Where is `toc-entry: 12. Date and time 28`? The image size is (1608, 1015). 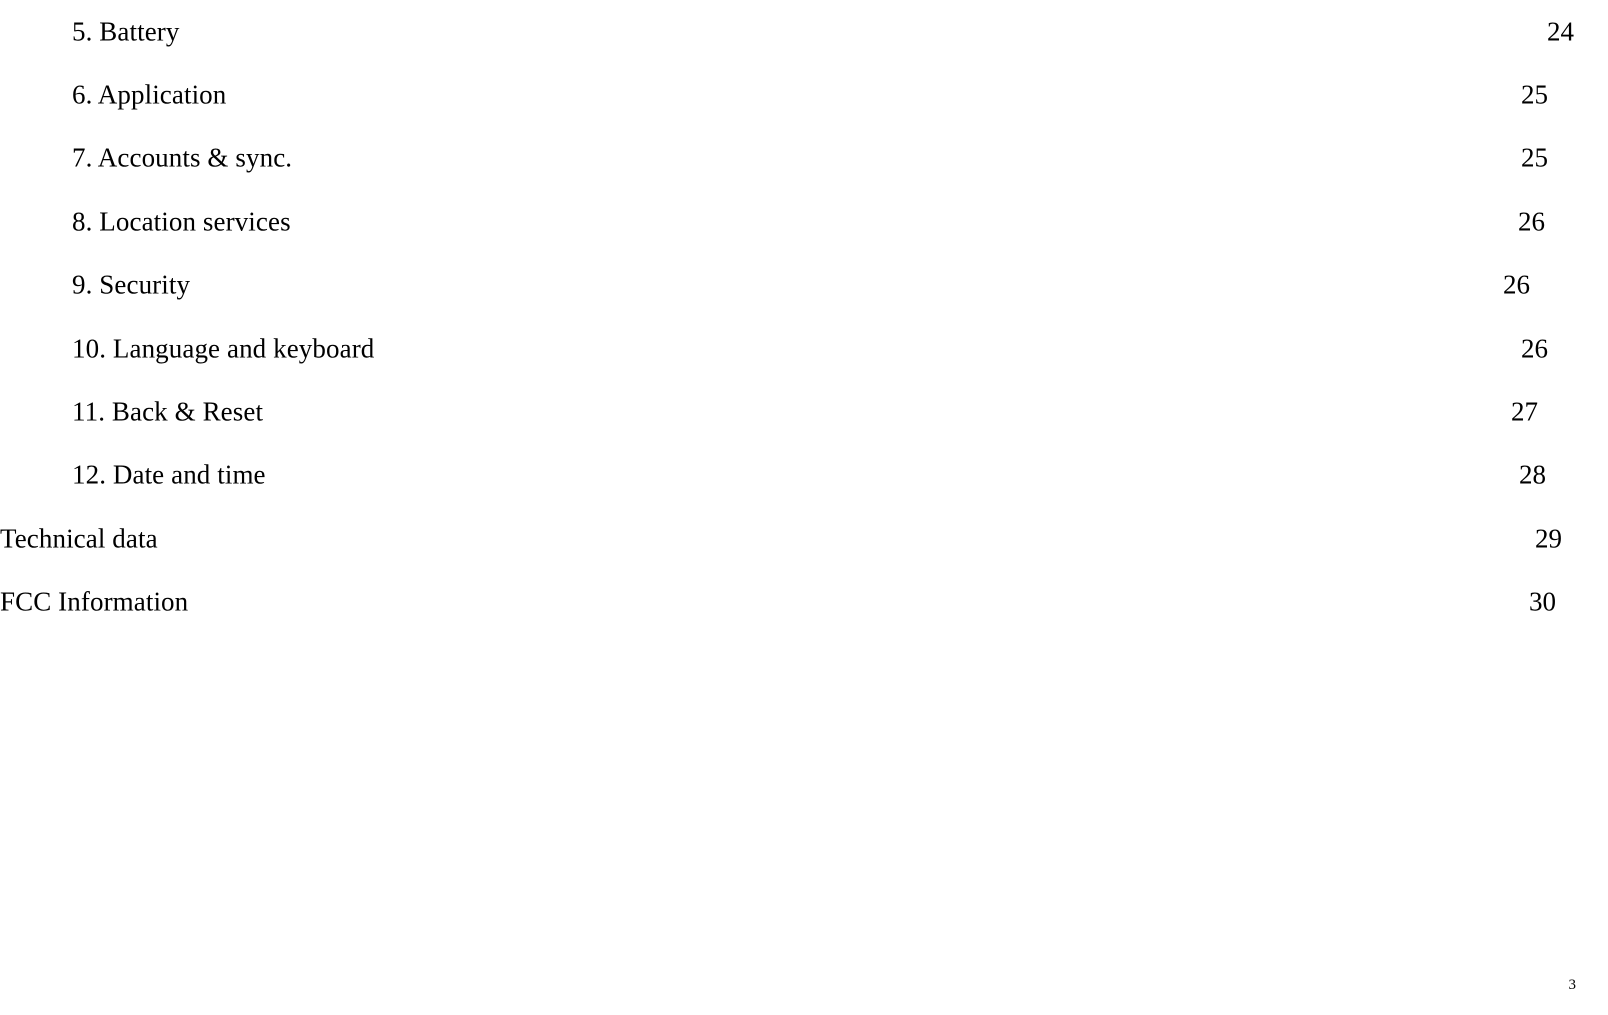 toc-entry: 12. Date and time 28 is located at coordinates (804, 475).